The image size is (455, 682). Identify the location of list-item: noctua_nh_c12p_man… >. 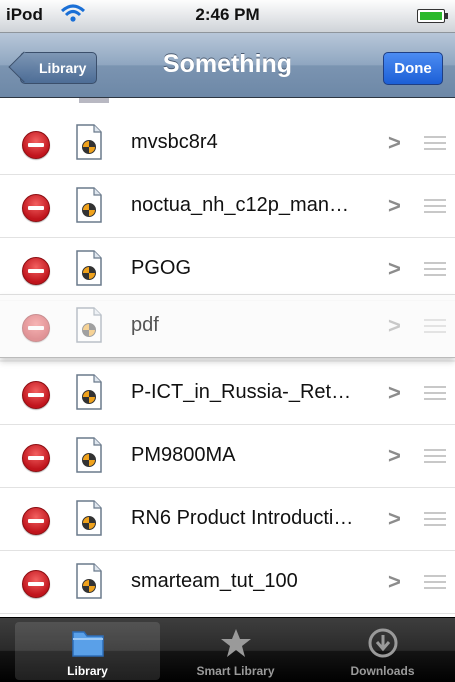
(227, 206).